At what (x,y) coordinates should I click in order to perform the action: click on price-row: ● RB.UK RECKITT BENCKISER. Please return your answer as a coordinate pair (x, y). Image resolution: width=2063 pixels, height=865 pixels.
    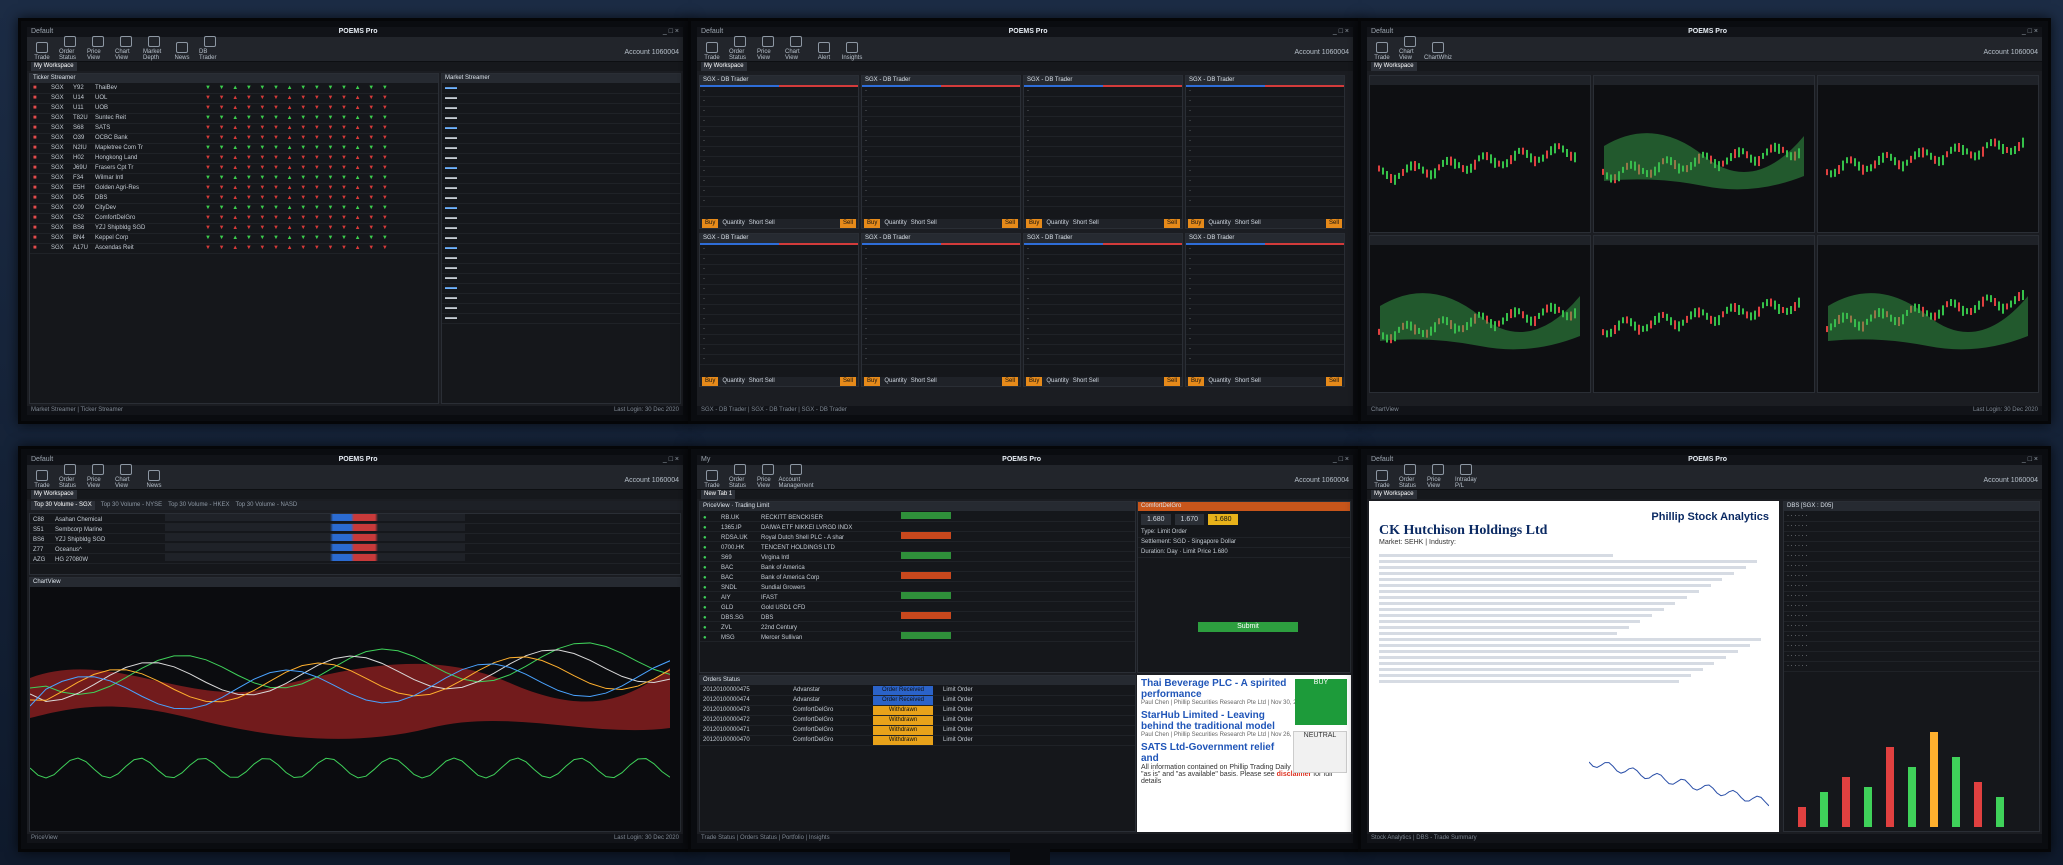
    Looking at the image, I should click on (917, 517).